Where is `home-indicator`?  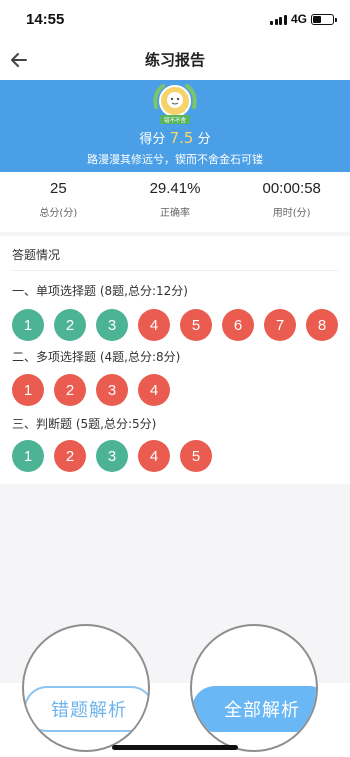
home-indicator is located at coordinates (175, 747).